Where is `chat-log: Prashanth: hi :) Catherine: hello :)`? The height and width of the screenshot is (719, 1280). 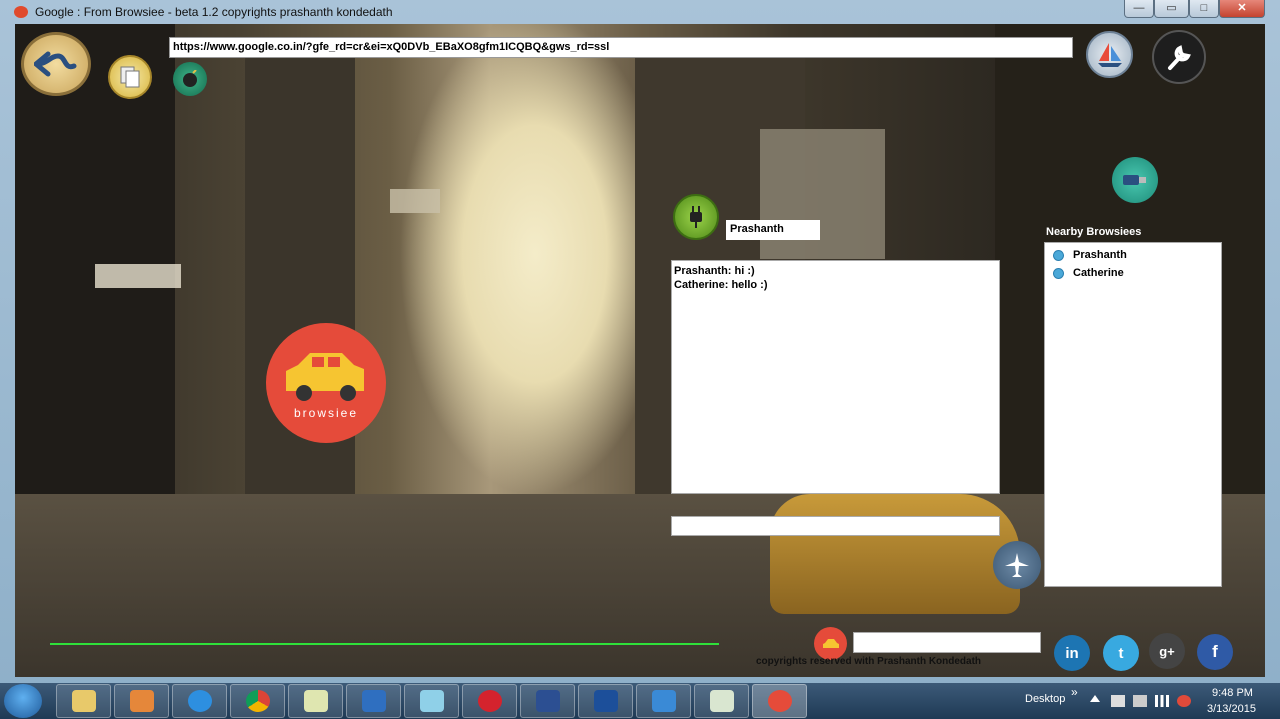
chat-log: Prashanth: hi :) Catherine: hello :) is located at coordinates (835, 377).